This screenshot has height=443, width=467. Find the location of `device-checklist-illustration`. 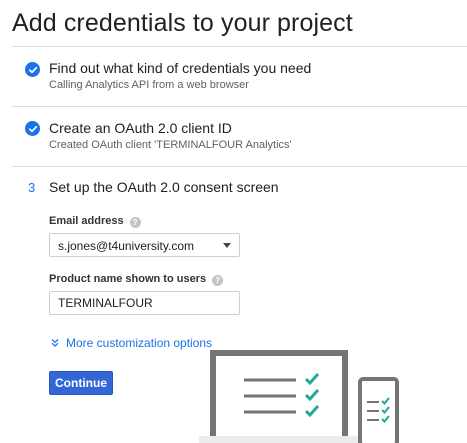

device-checklist-illustration is located at coordinates (299, 396).